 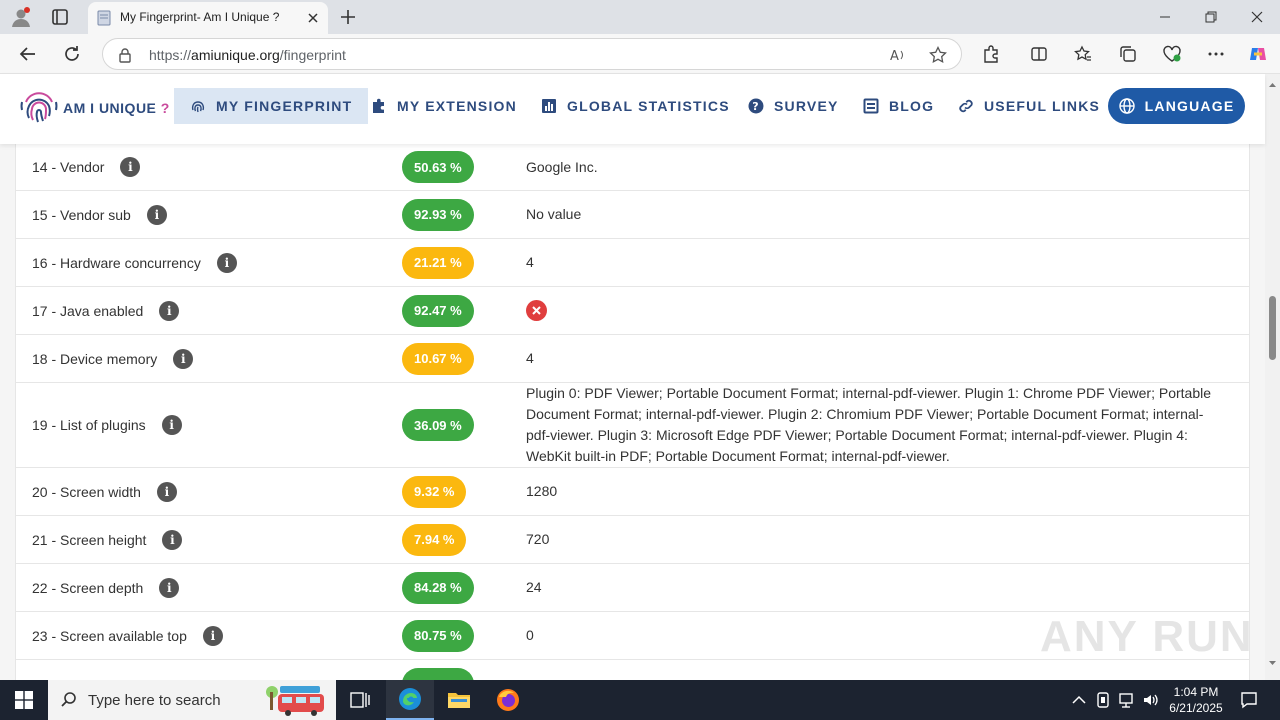 What do you see at coordinates (39, 108) in the screenshot?
I see `fingerprint-logo-icon` at bounding box center [39, 108].